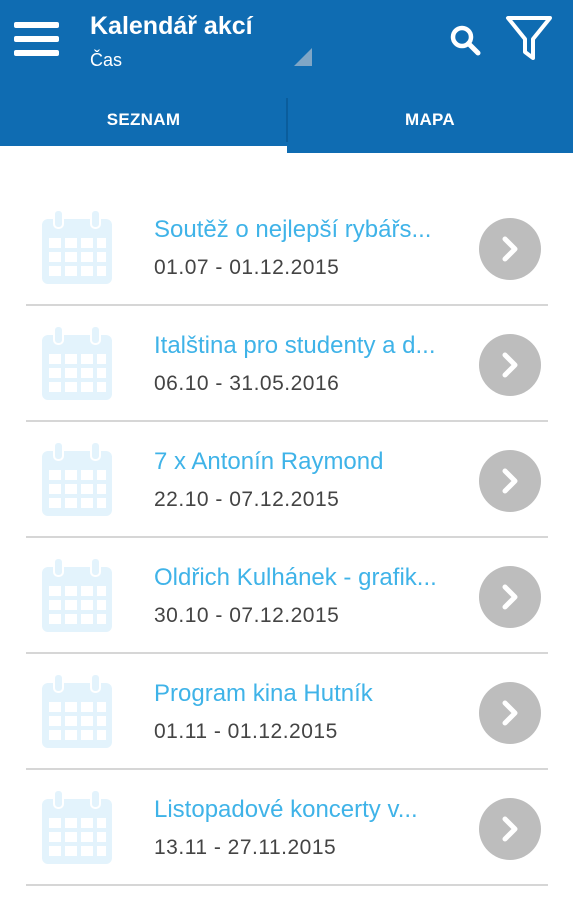 This screenshot has height=900, width=573. What do you see at coordinates (106, 60) in the screenshot?
I see `app-subtitle: Čas` at bounding box center [106, 60].